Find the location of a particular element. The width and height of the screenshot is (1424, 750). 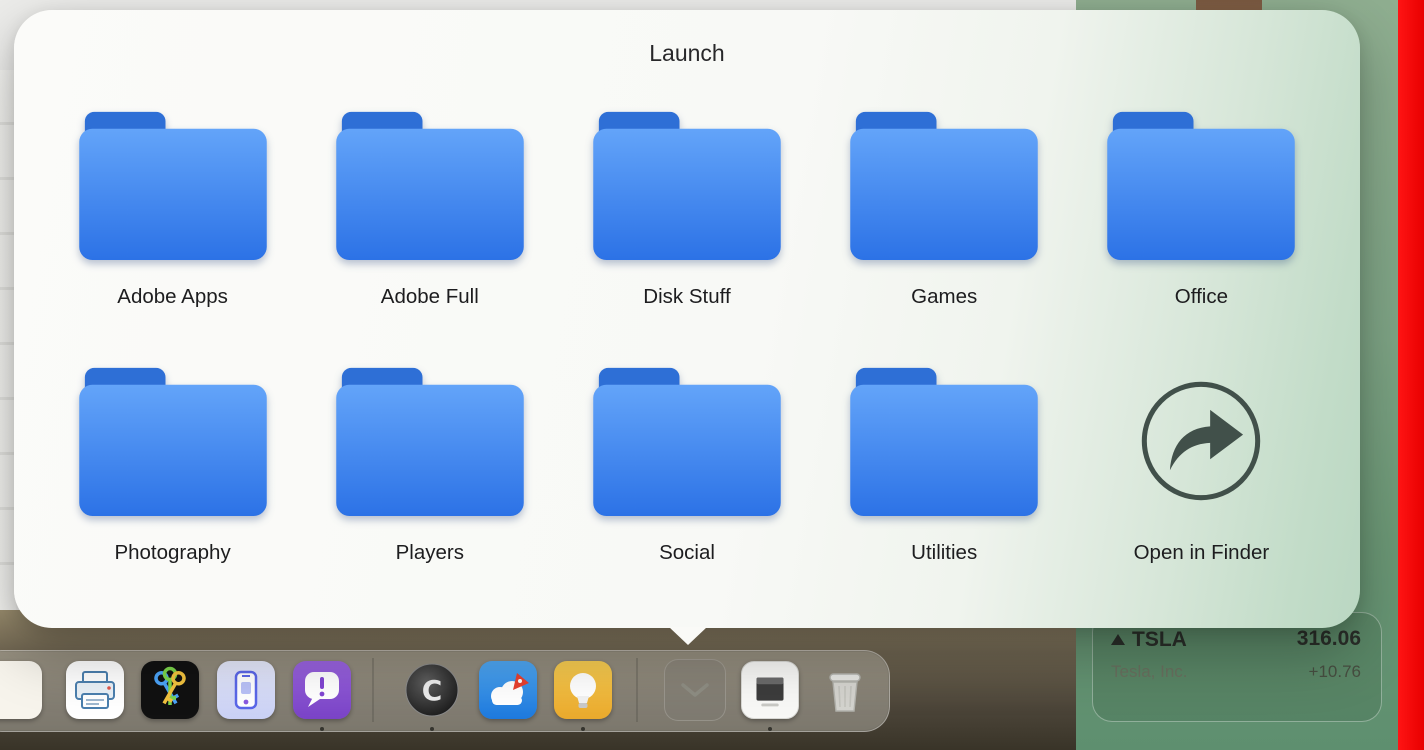

folder-label: Adobe Apps is located at coordinates (172, 296).